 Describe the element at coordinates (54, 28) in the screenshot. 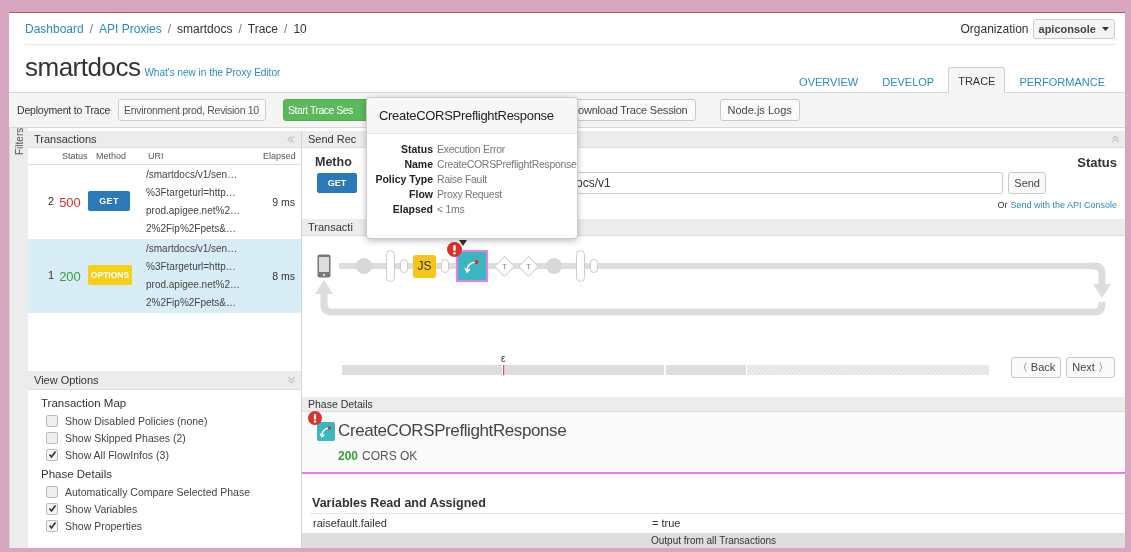

I see `breadcrumb-link: Dashboard` at that location.